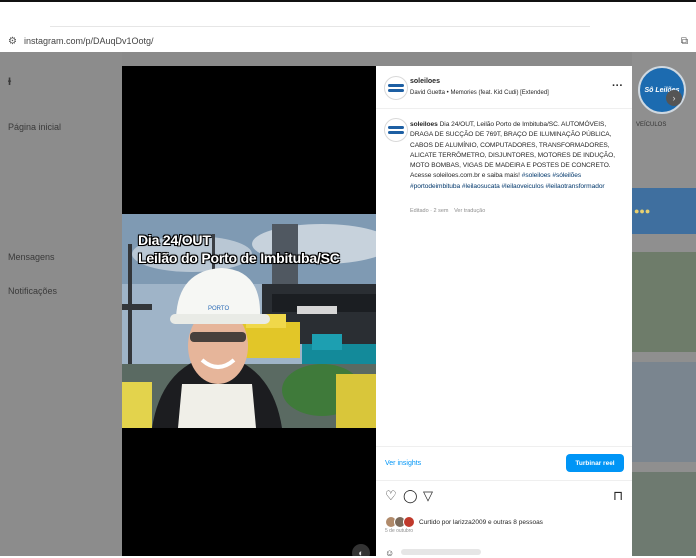  I want to click on sidebar-item-messages: Mensagens, so click(31, 257).